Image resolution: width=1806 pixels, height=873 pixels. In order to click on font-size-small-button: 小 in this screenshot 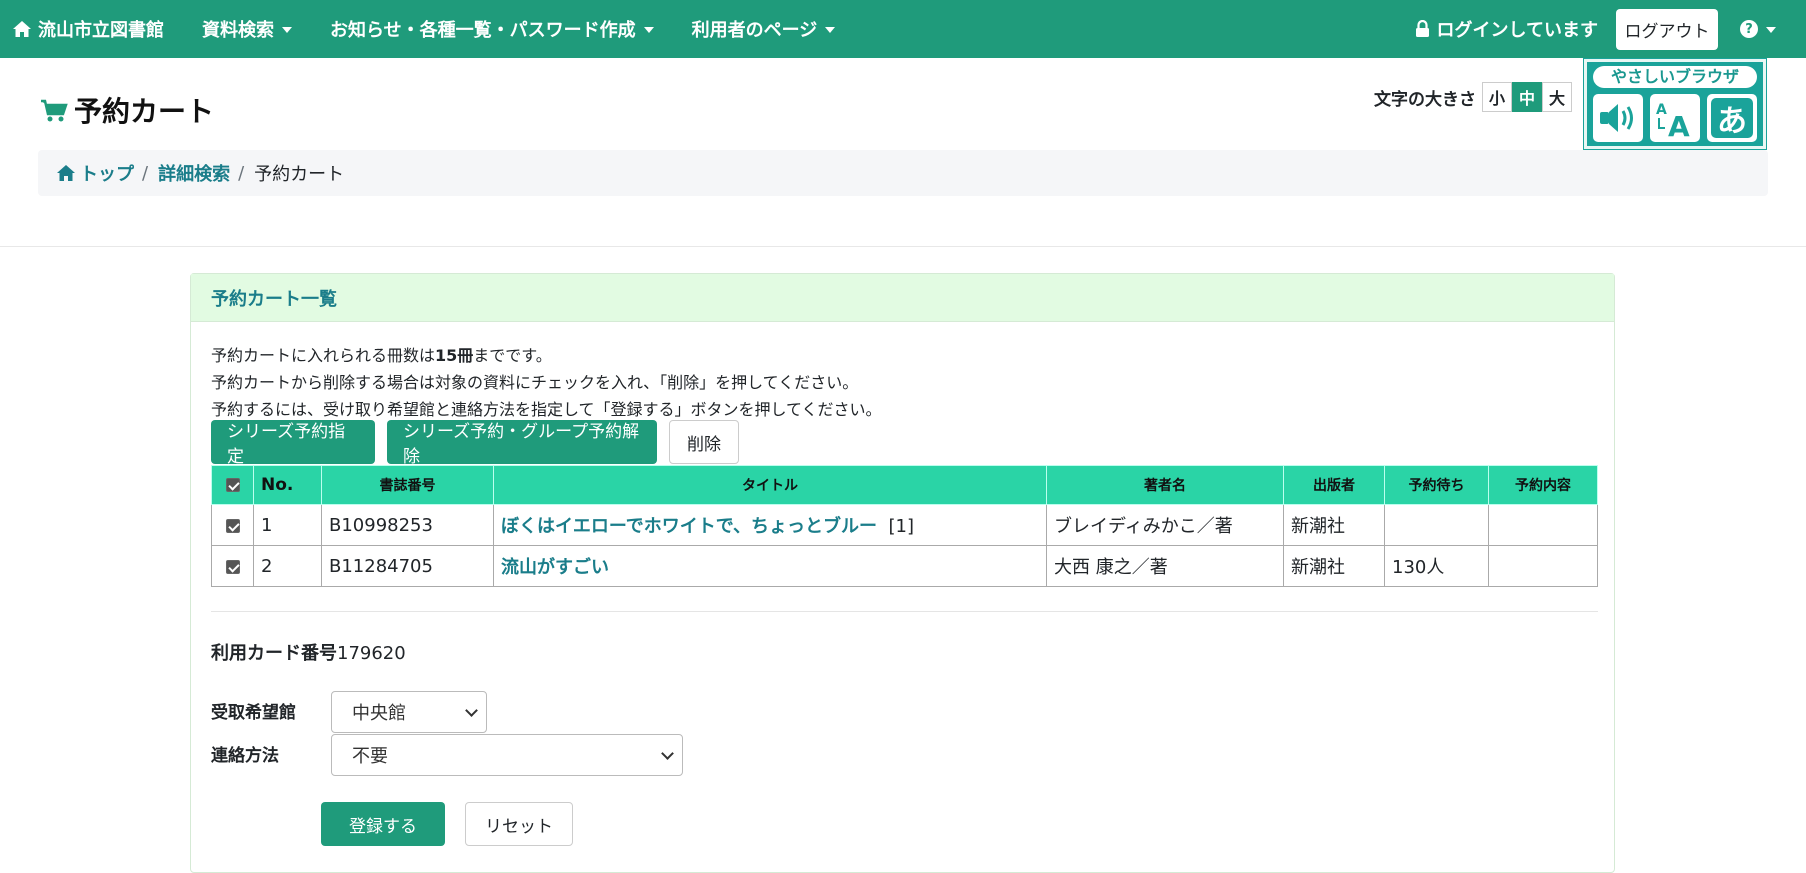, I will do `click(1497, 97)`.